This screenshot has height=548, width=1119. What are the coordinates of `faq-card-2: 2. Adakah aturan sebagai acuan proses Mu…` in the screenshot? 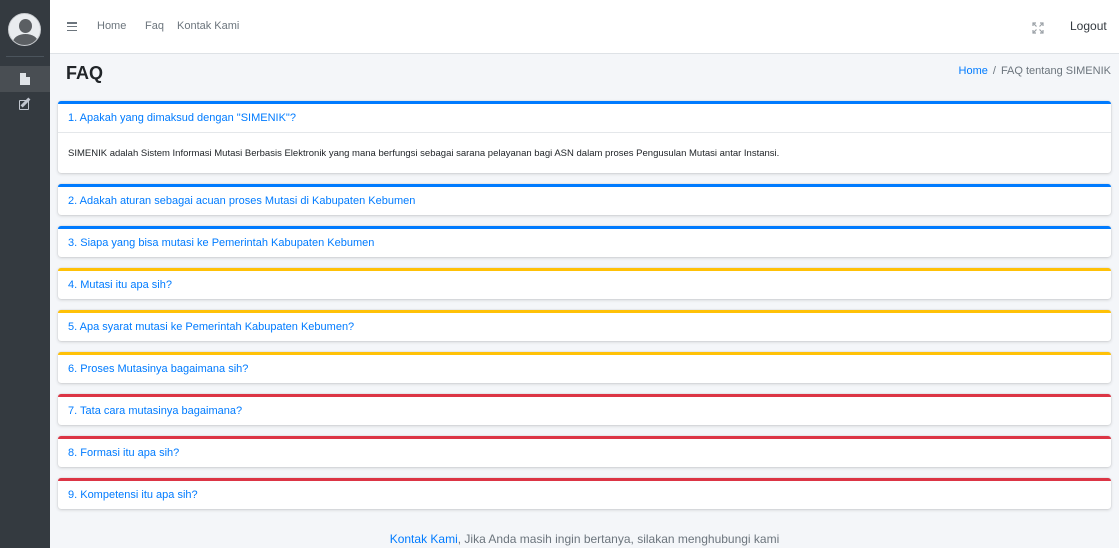 It's located at (584, 199).